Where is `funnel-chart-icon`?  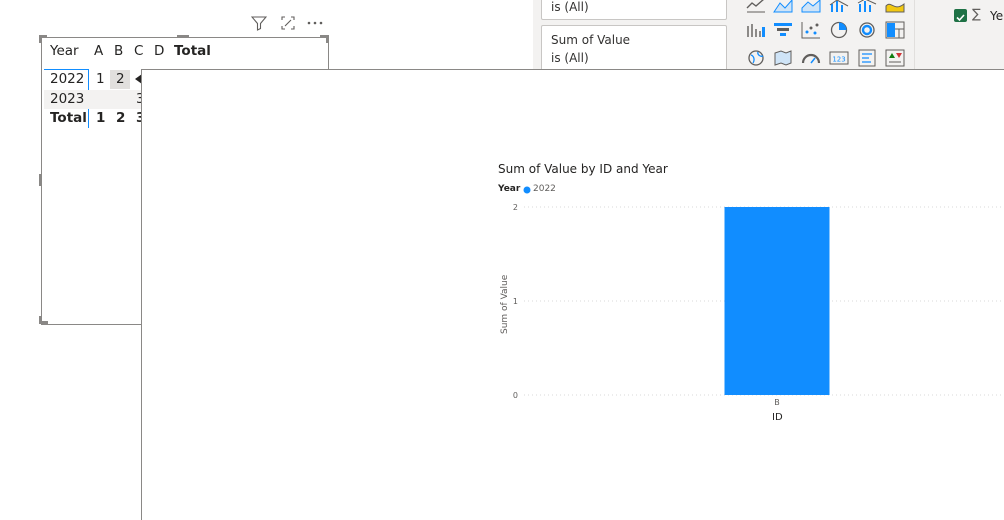
funnel-chart-icon is located at coordinates (783, 30).